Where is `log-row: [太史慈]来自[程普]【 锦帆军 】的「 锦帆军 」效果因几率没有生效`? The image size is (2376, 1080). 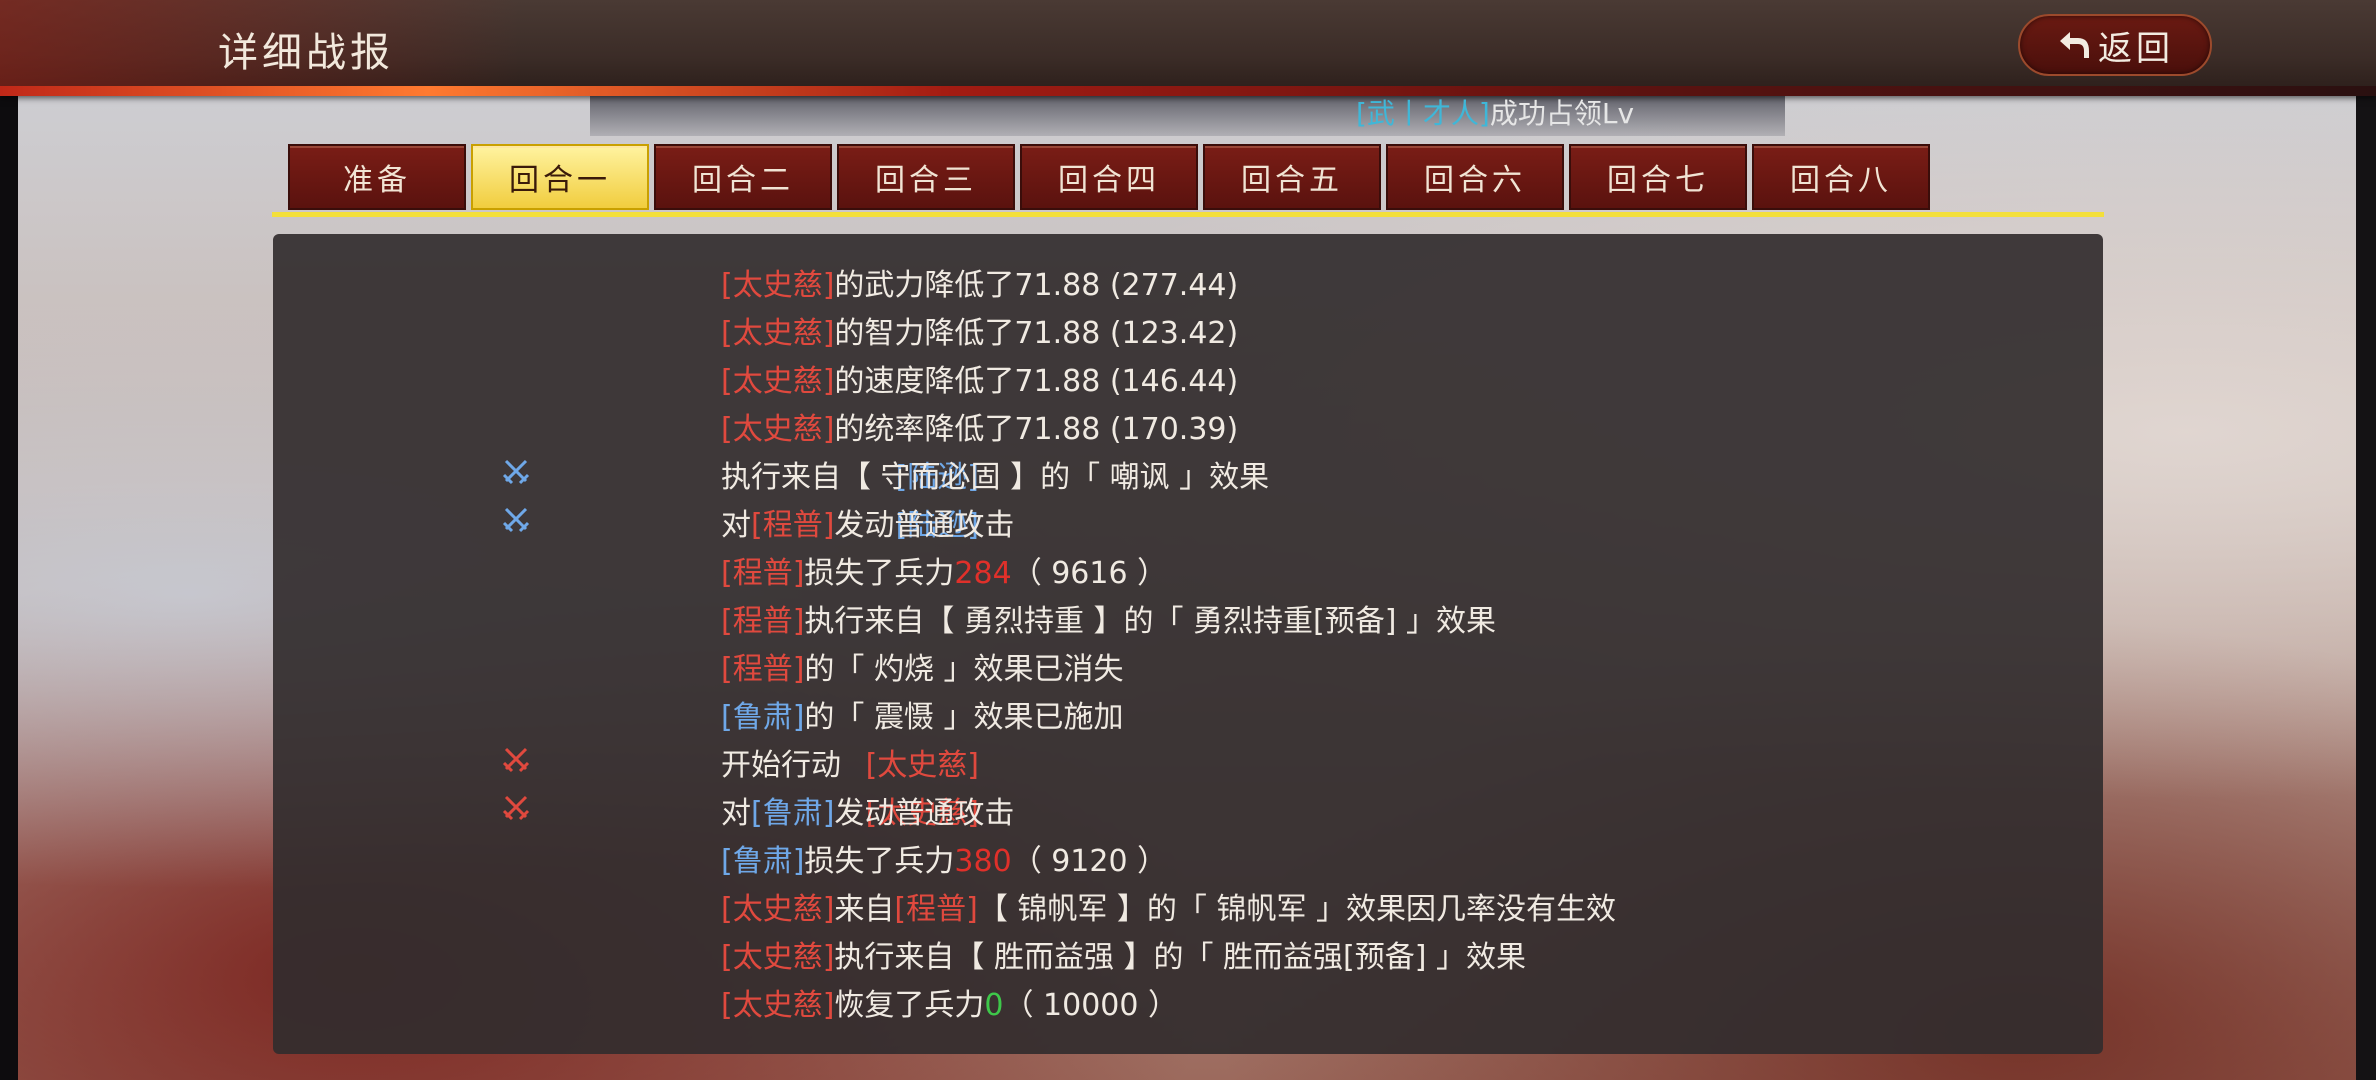
log-row: [太史慈]来自[程普]【 锦帆军 】的「 锦帆军 」效果因几率没有生效 is located at coordinates (1188, 903).